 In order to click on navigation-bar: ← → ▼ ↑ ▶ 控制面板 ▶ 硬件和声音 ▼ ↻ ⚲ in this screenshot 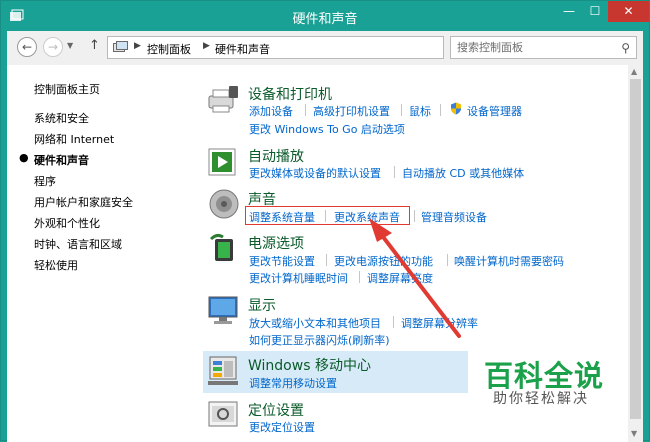, I will do `click(325, 48)`.